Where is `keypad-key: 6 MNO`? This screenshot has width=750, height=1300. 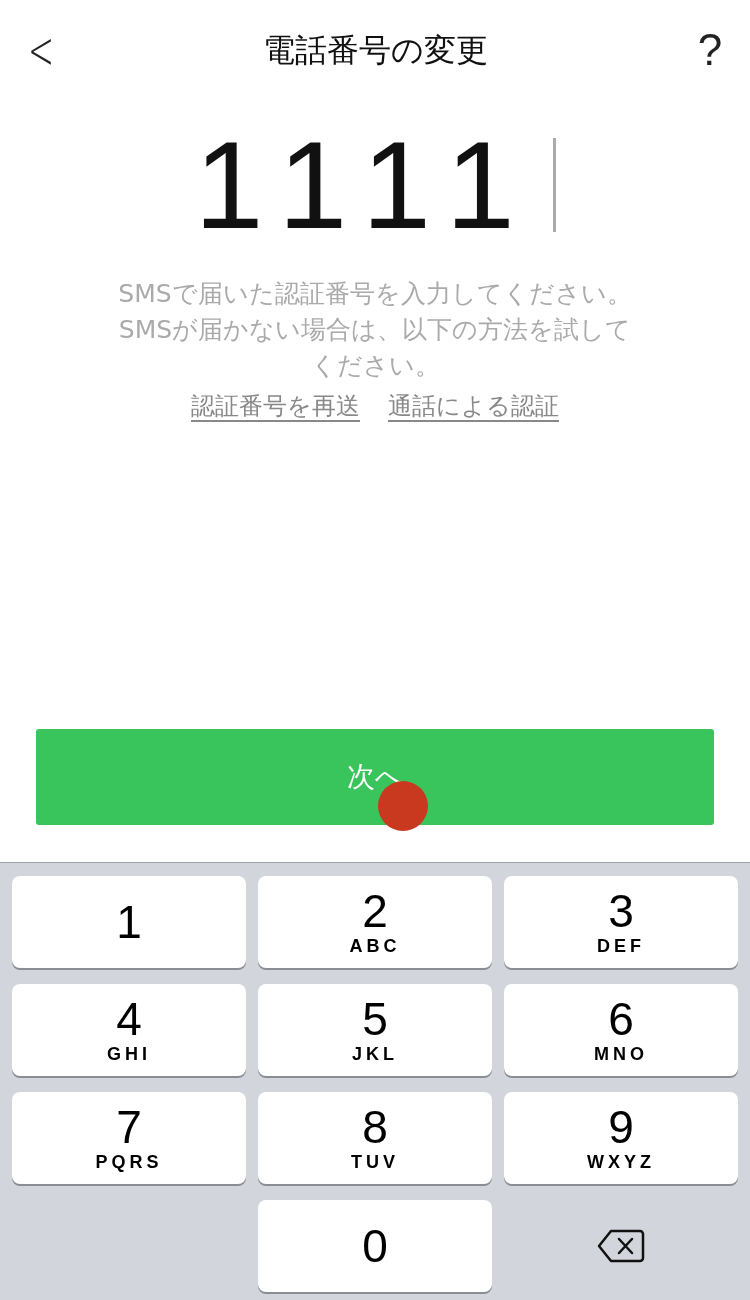
keypad-key: 6 MNO is located at coordinates (621, 1030).